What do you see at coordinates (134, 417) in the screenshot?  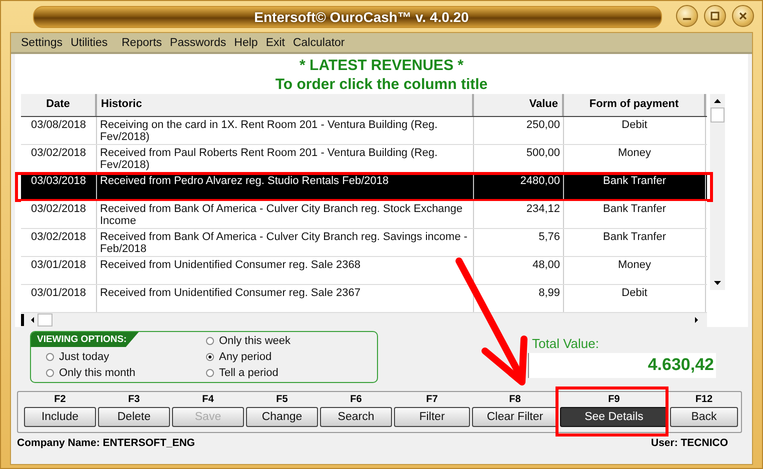 I see `action-button: Delete` at bounding box center [134, 417].